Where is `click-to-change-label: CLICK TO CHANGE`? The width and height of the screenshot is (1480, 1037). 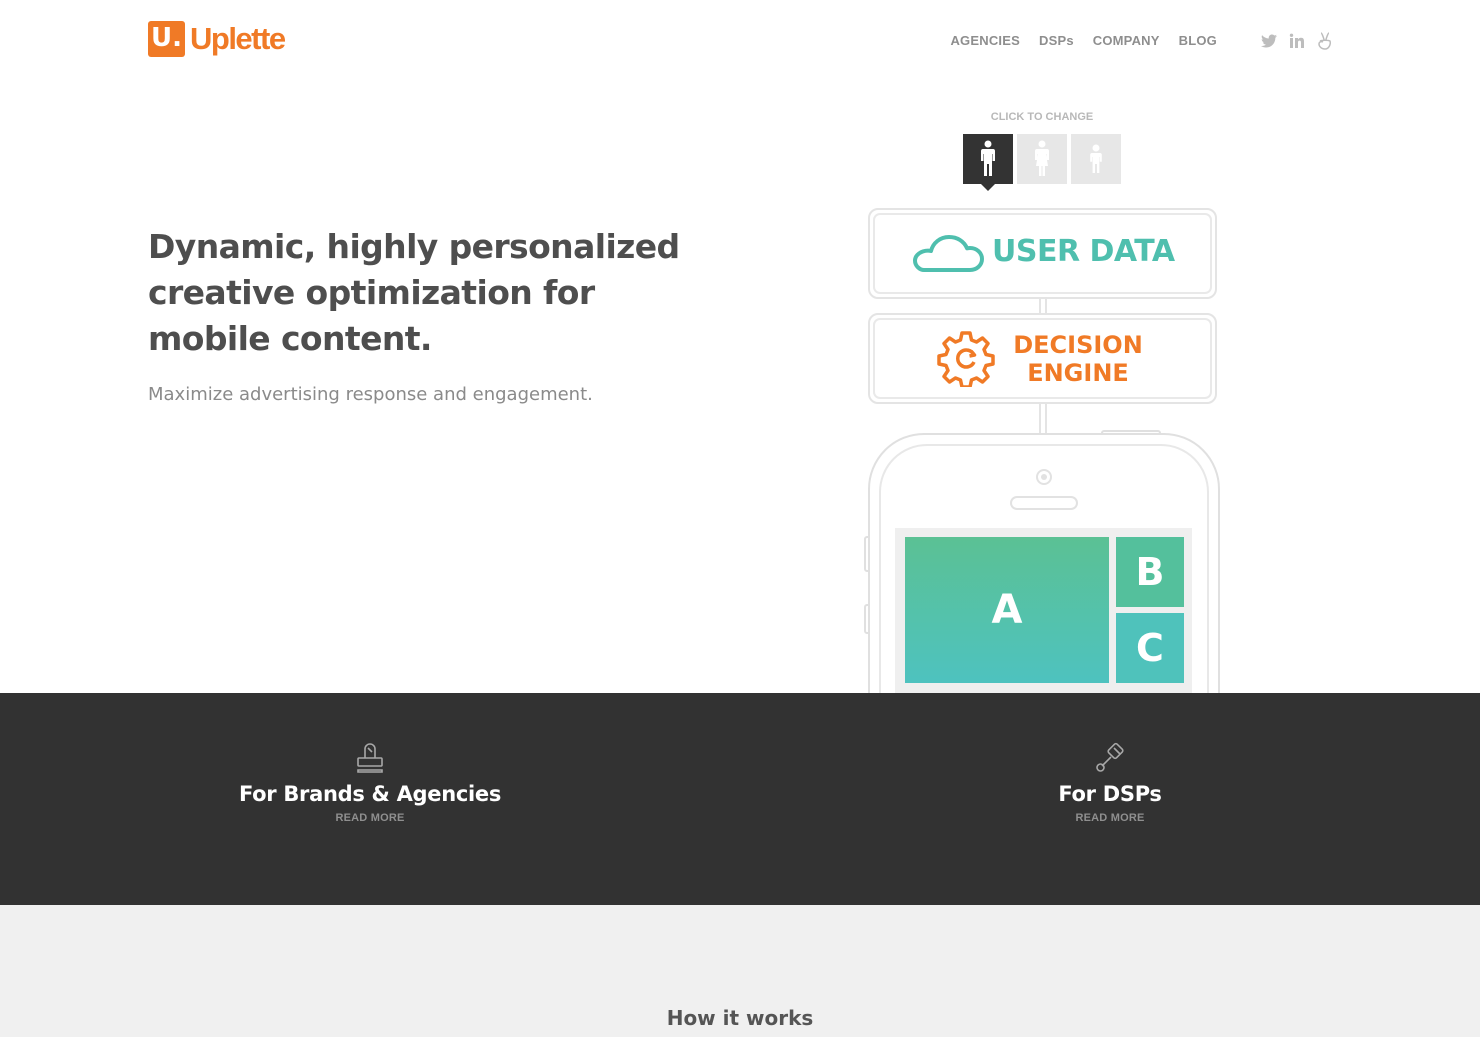 click-to-change-label: CLICK TO CHANGE is located at coordinates (1042, 117).